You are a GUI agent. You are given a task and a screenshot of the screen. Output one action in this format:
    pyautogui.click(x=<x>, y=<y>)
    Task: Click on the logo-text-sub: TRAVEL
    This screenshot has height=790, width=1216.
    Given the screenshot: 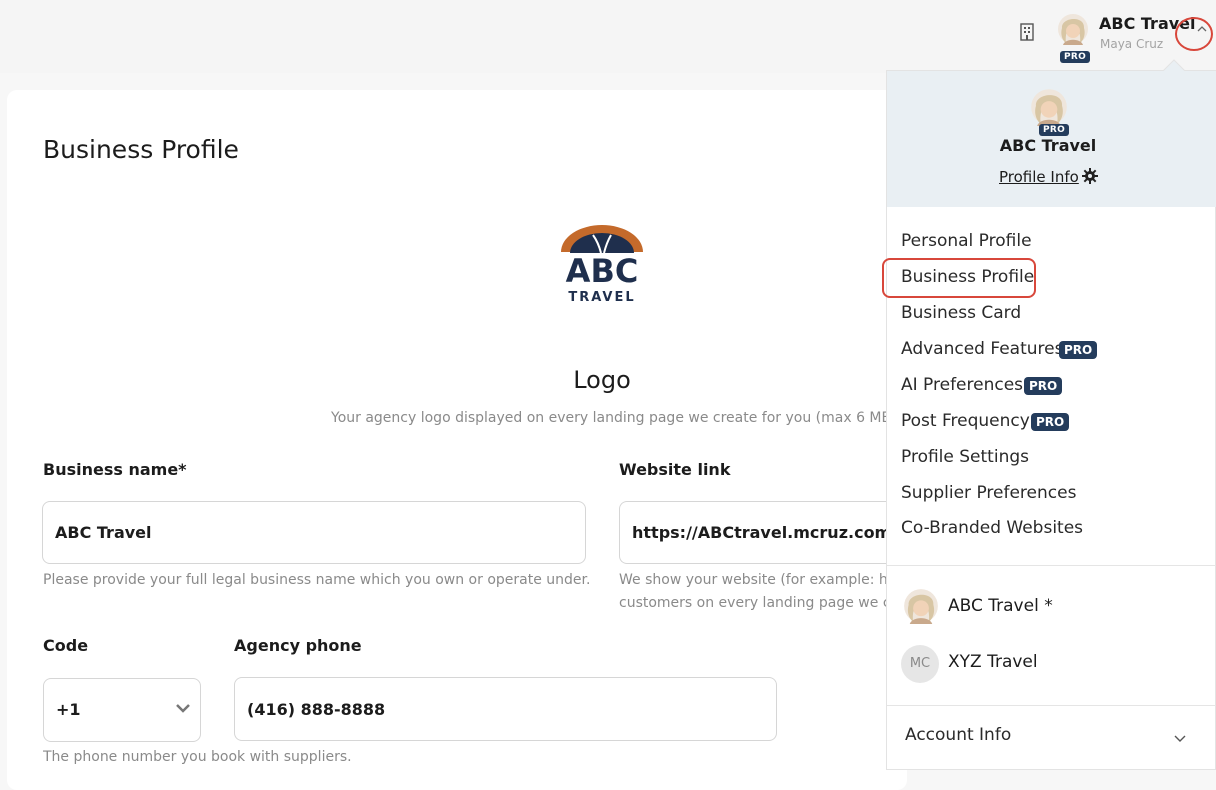 What is the action you would take?
    pyautogui.click(x=601, y=297)
    